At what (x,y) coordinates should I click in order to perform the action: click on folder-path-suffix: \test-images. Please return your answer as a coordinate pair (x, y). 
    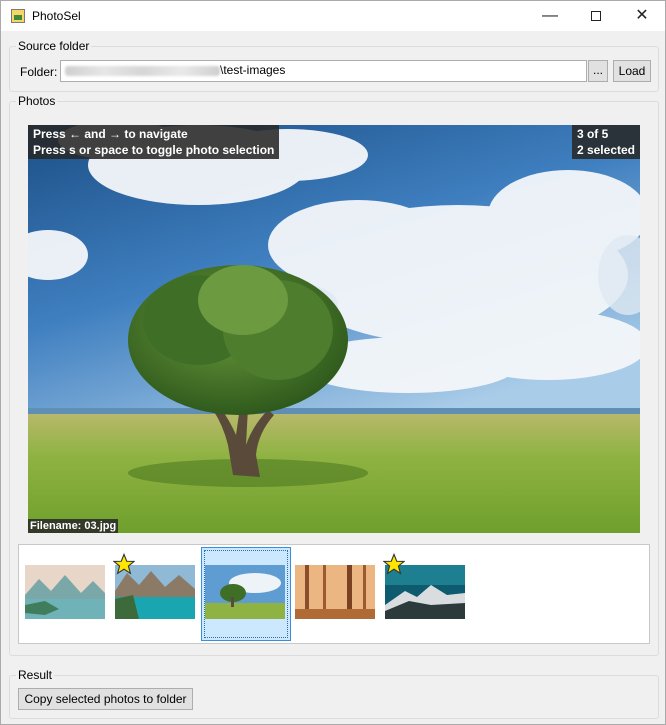
    Looking at the image, I should click on (253, 70).